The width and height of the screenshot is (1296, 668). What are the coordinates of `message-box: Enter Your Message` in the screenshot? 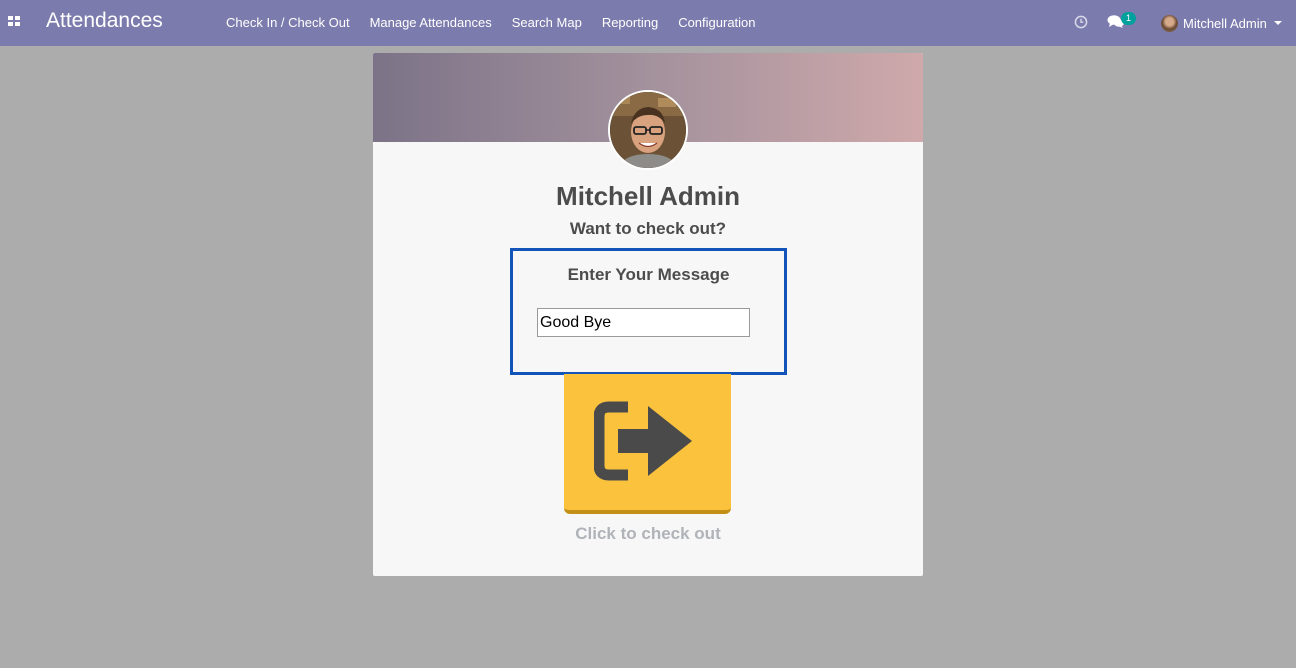 It's located at (648, 311).